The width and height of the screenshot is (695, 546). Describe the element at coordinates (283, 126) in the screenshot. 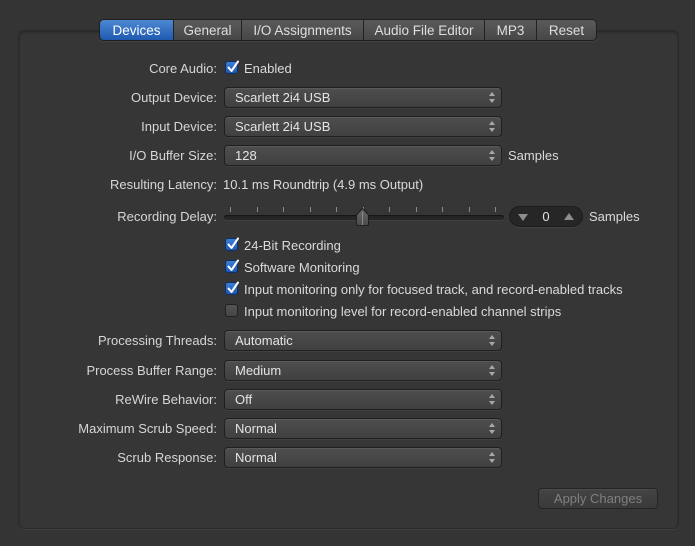

I see `input-device-value: Scarlett 2i4 USB` at that location.